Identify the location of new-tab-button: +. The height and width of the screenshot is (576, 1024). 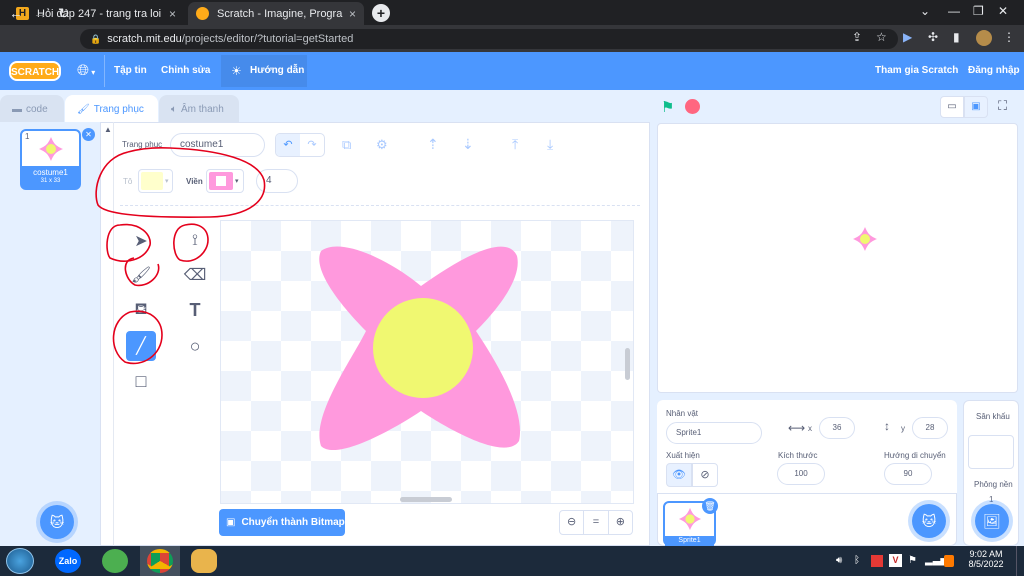
(381, 13).